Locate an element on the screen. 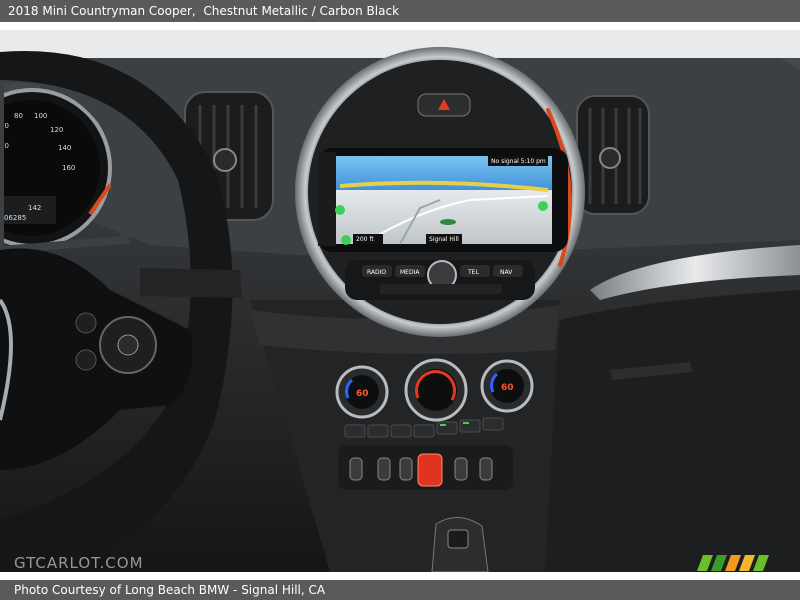  preset-strip is located at coordinates (441, 289).